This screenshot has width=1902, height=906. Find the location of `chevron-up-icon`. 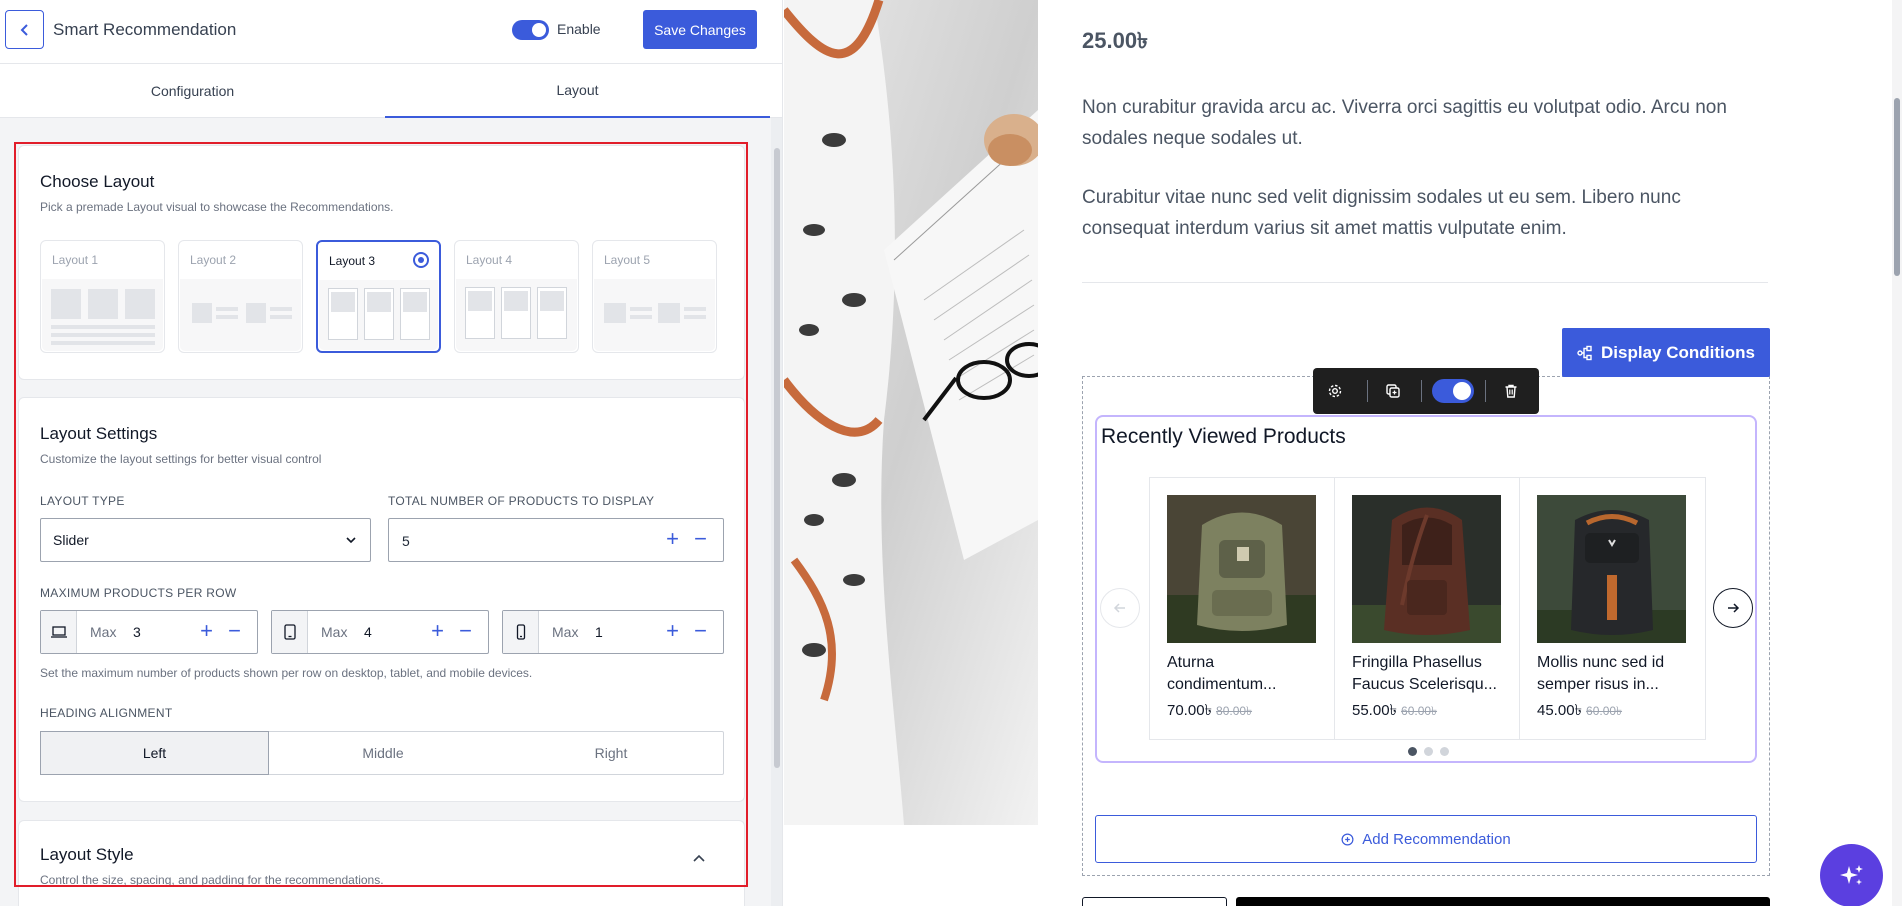

chevron-up-icon is located at coordinates (699, 859).